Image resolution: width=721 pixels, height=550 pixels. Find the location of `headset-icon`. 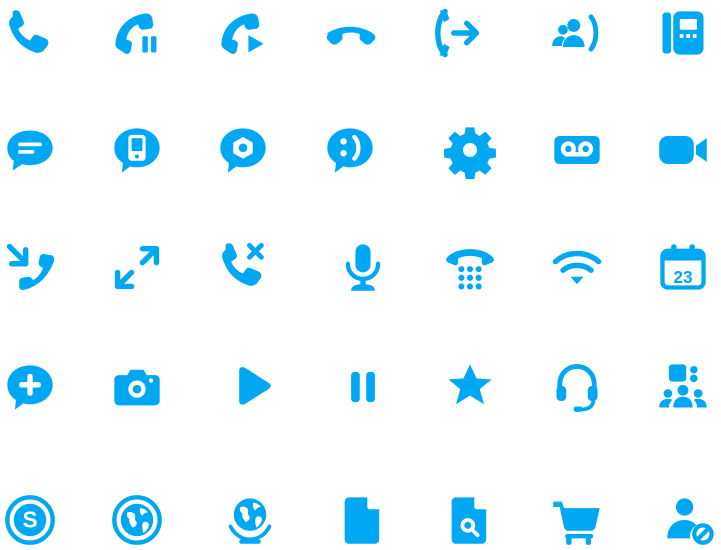

headset-icon is located at coordinates (577, 387).